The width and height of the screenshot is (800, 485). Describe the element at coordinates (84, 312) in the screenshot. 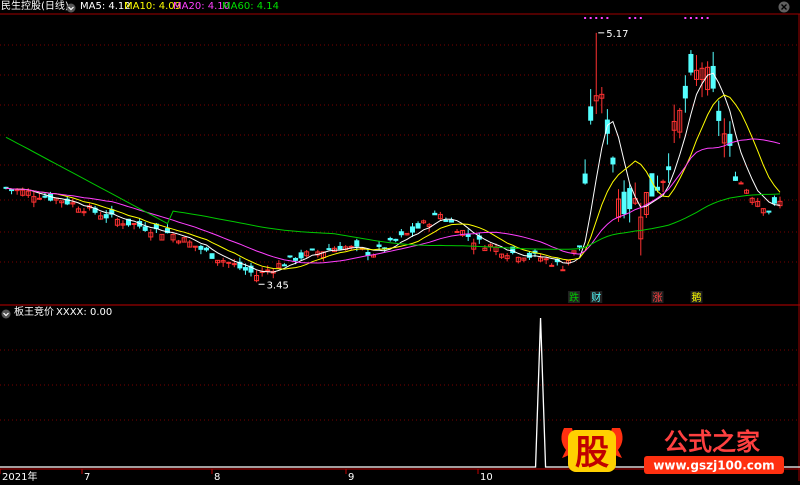

I see `indicator-value: XXXX: 0.00` at that location.